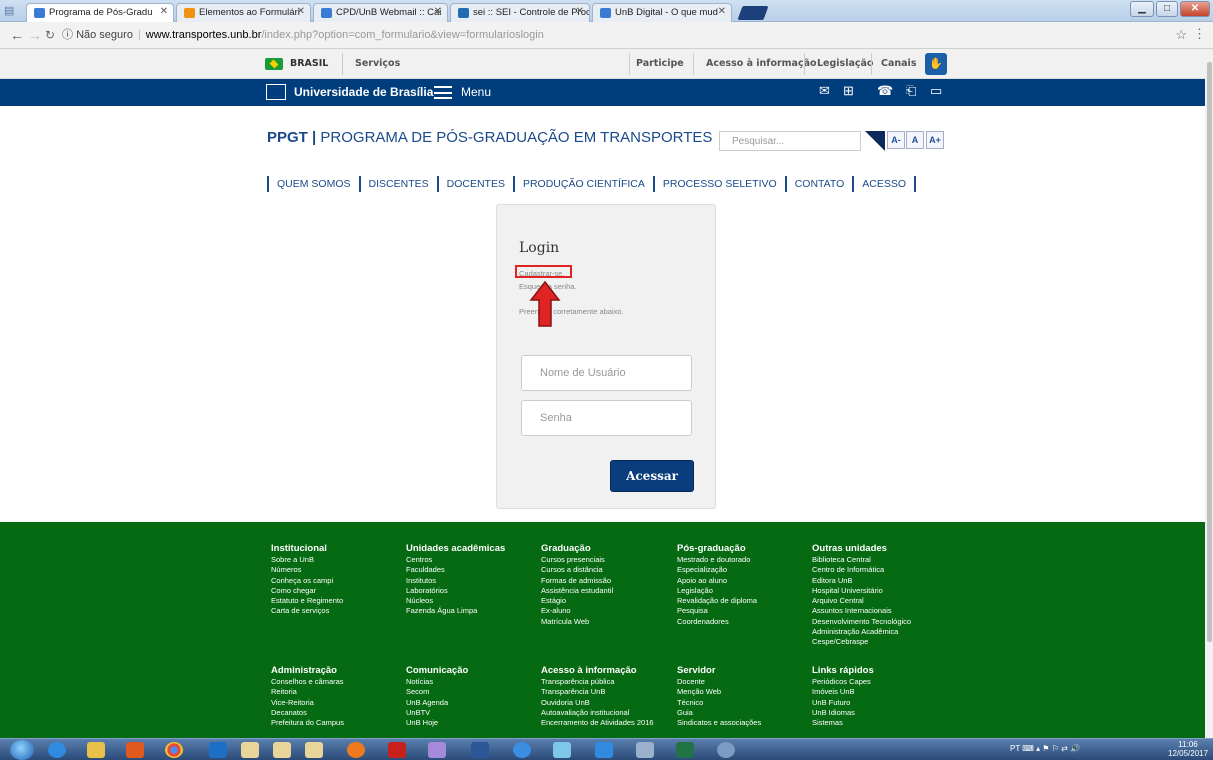 The image size is (1213, 760). What do you see at coordinates (936, 91) in the screenshot?
I see `monitor-icon: ▭` at bounding box center [936, 91].